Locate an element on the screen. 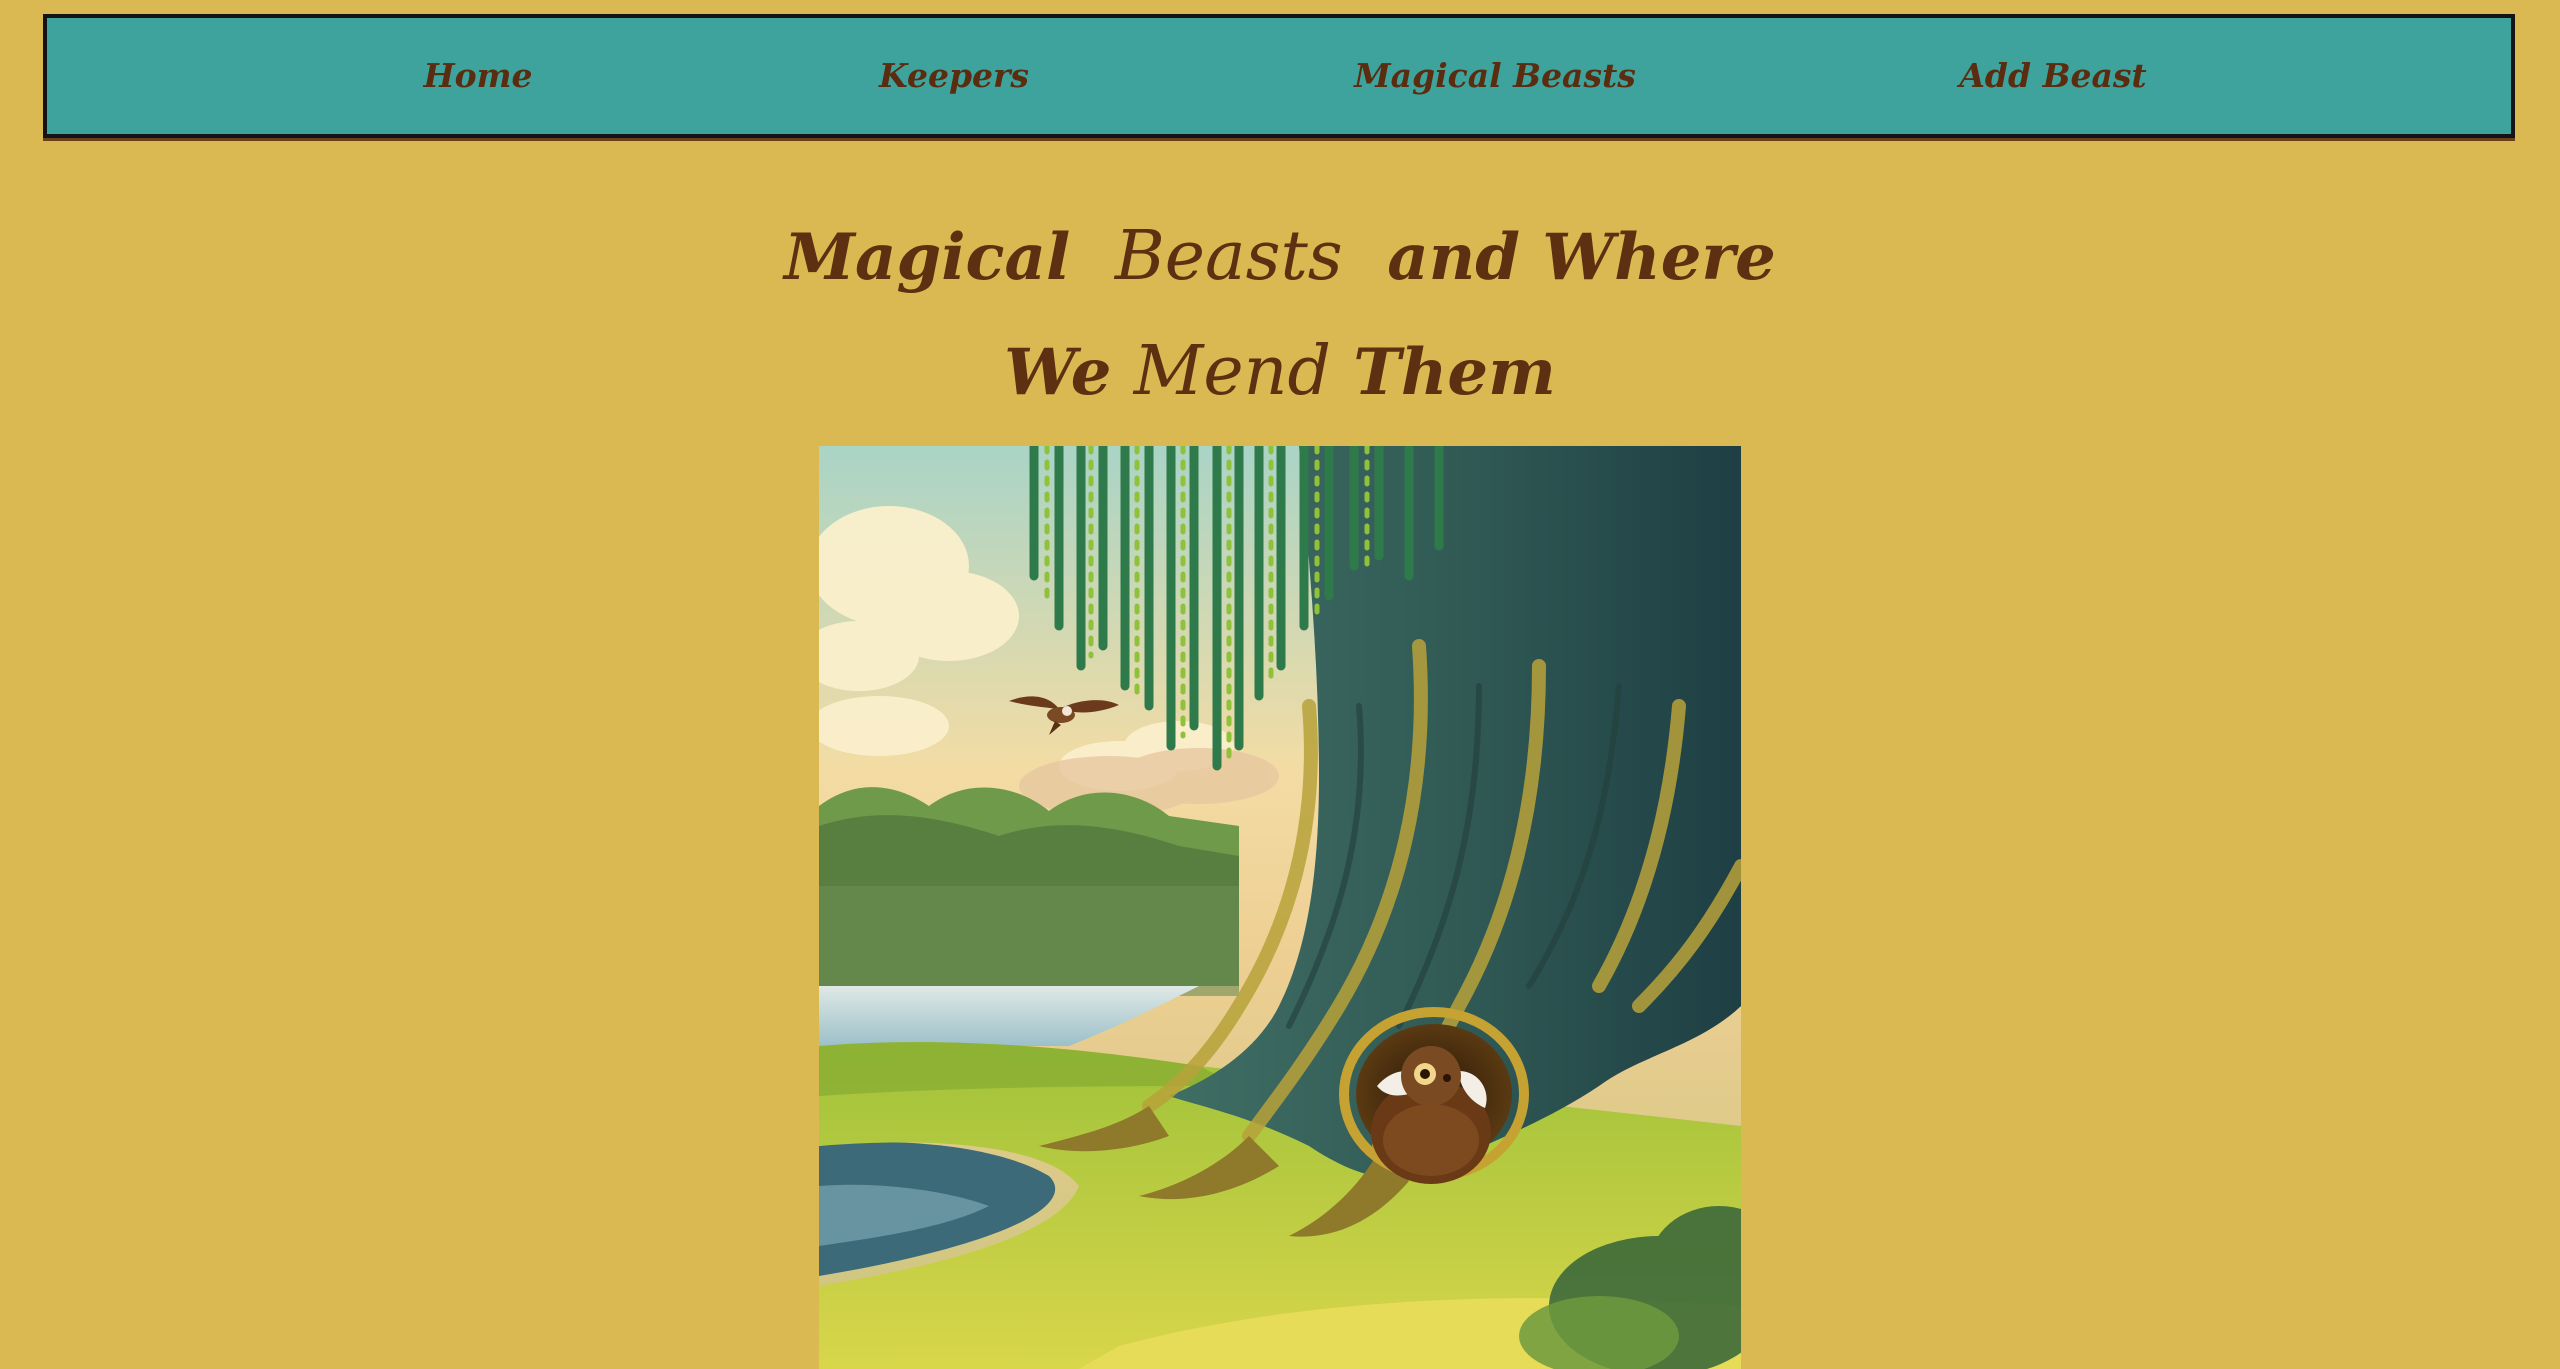 The height and width of the screenshot is (1369, 2560). title-word-them: Them is located at coordinates (1454, 372).